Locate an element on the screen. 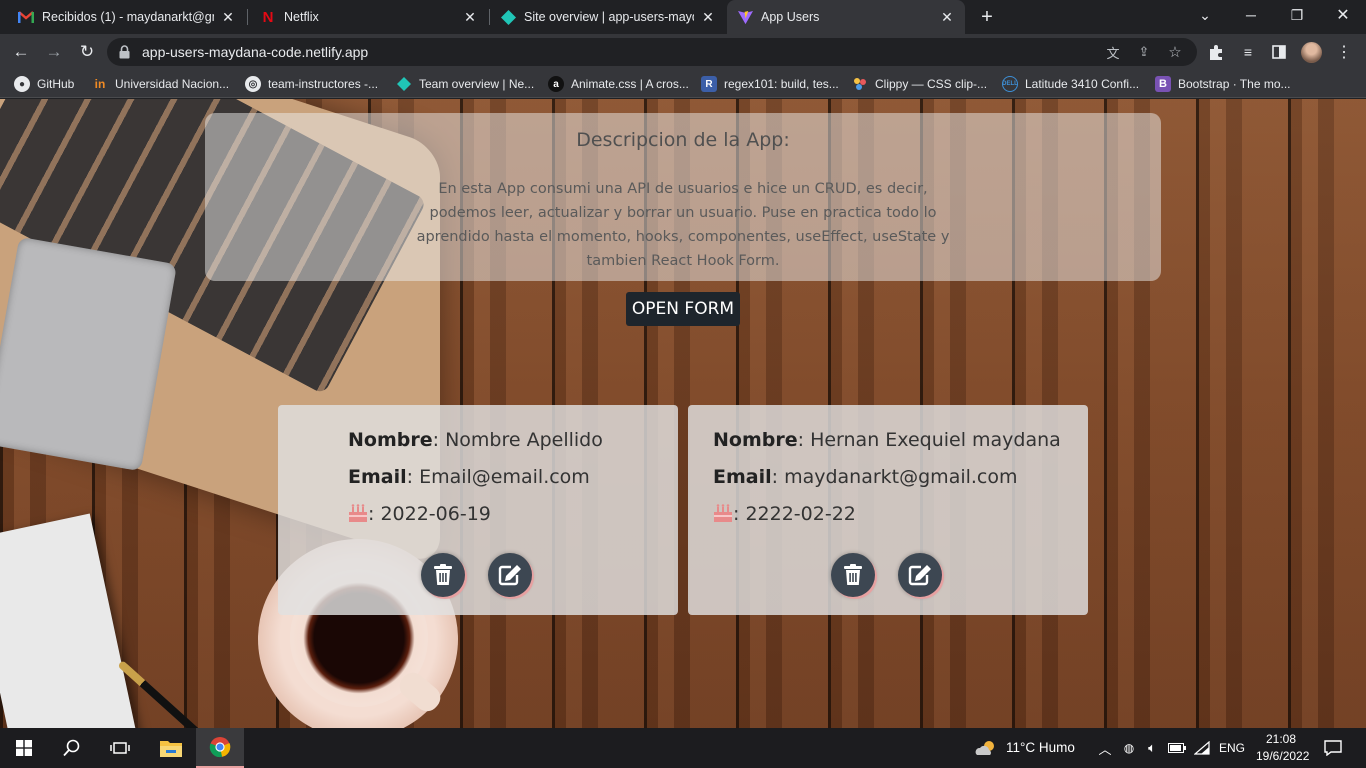 The height and width of the screenshot is (768, 1366). background-pen is located at coordinates (194, 694).